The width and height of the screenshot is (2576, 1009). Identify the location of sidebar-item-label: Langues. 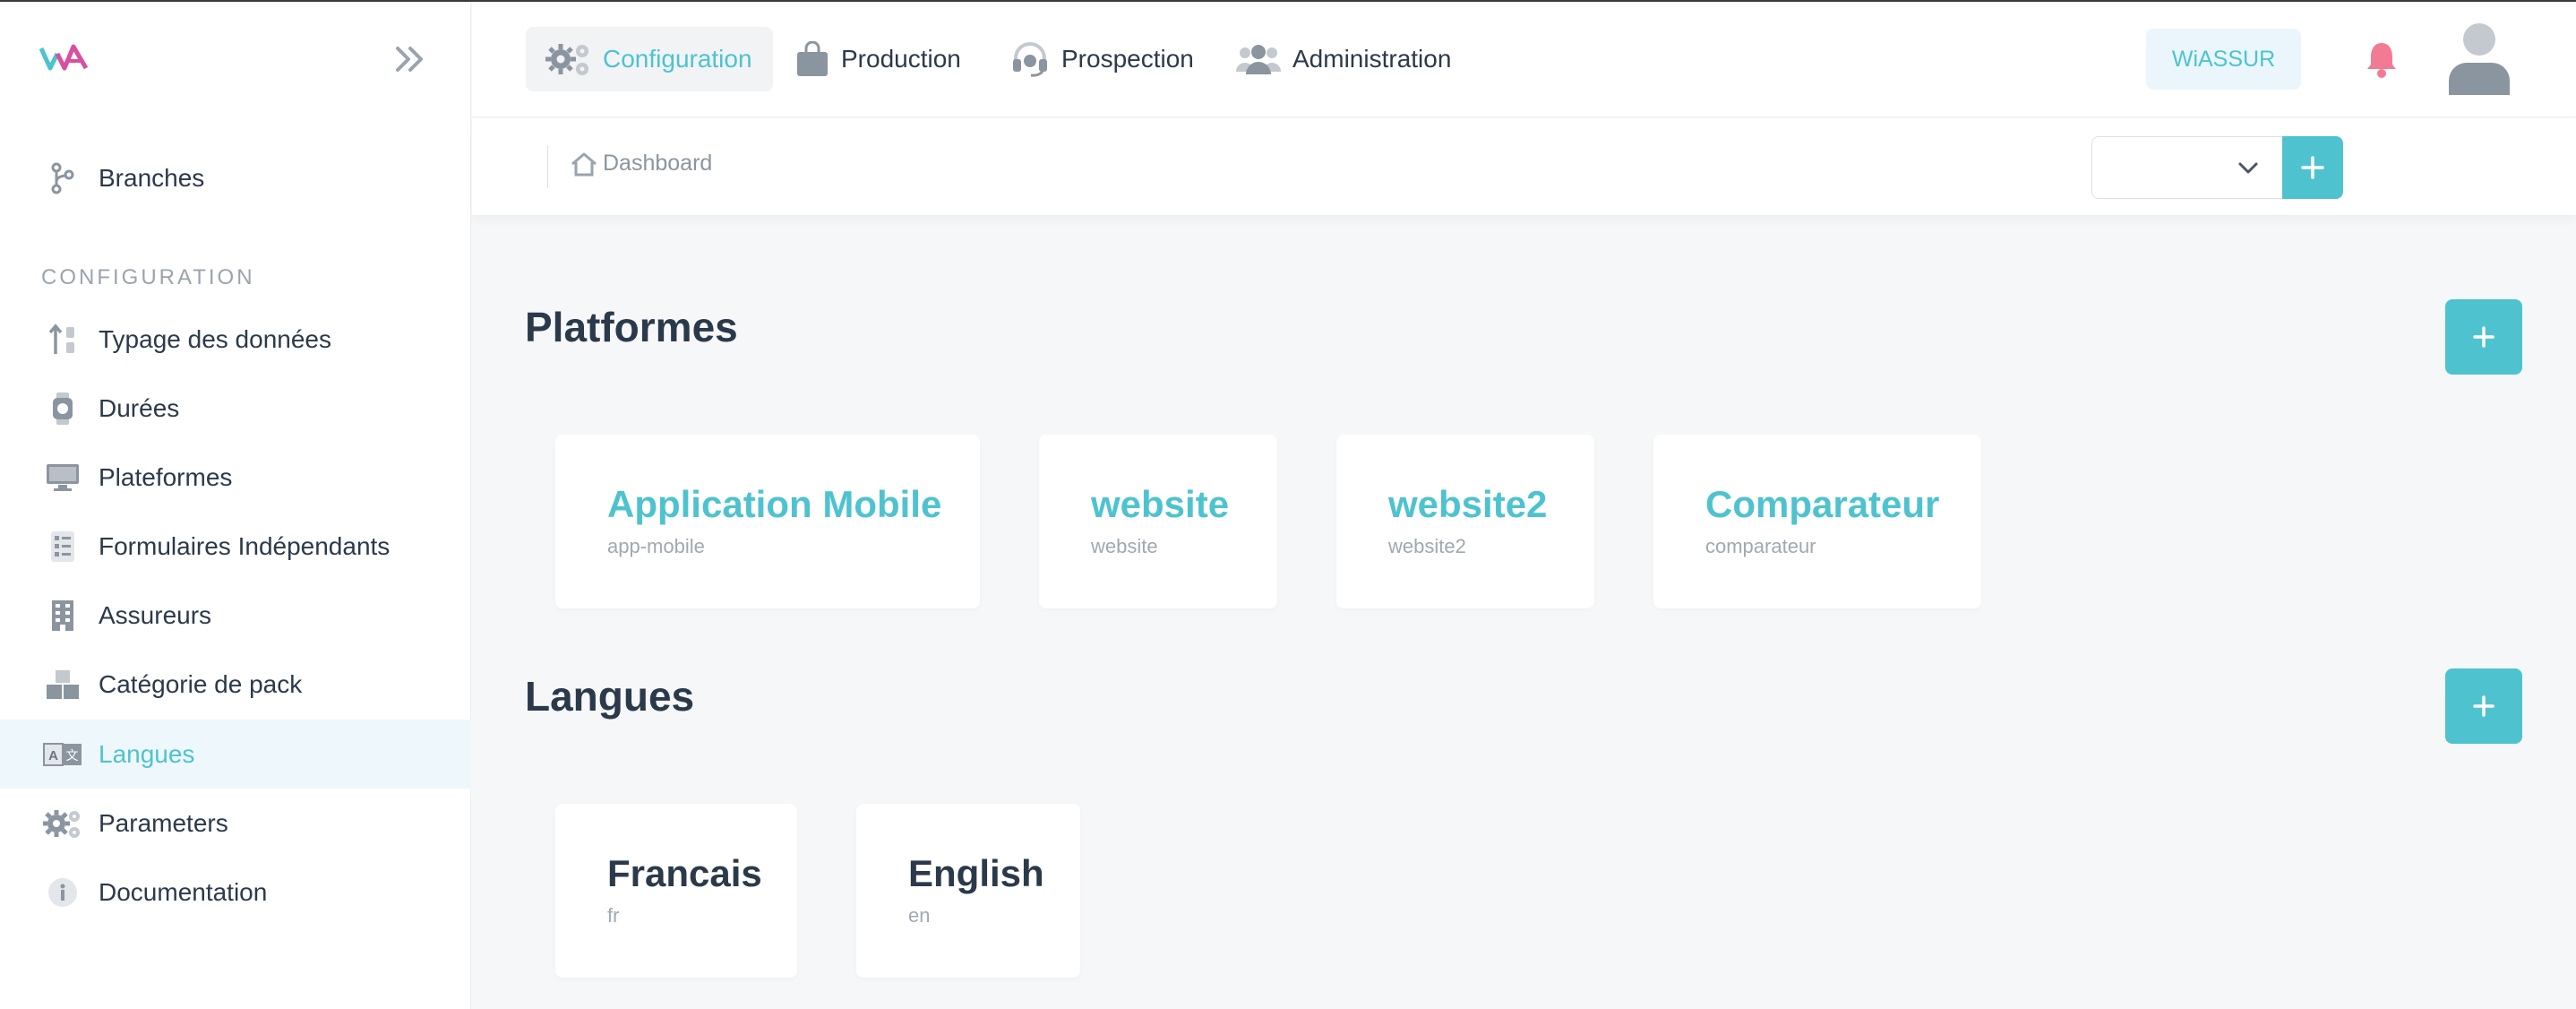
(147, 753).